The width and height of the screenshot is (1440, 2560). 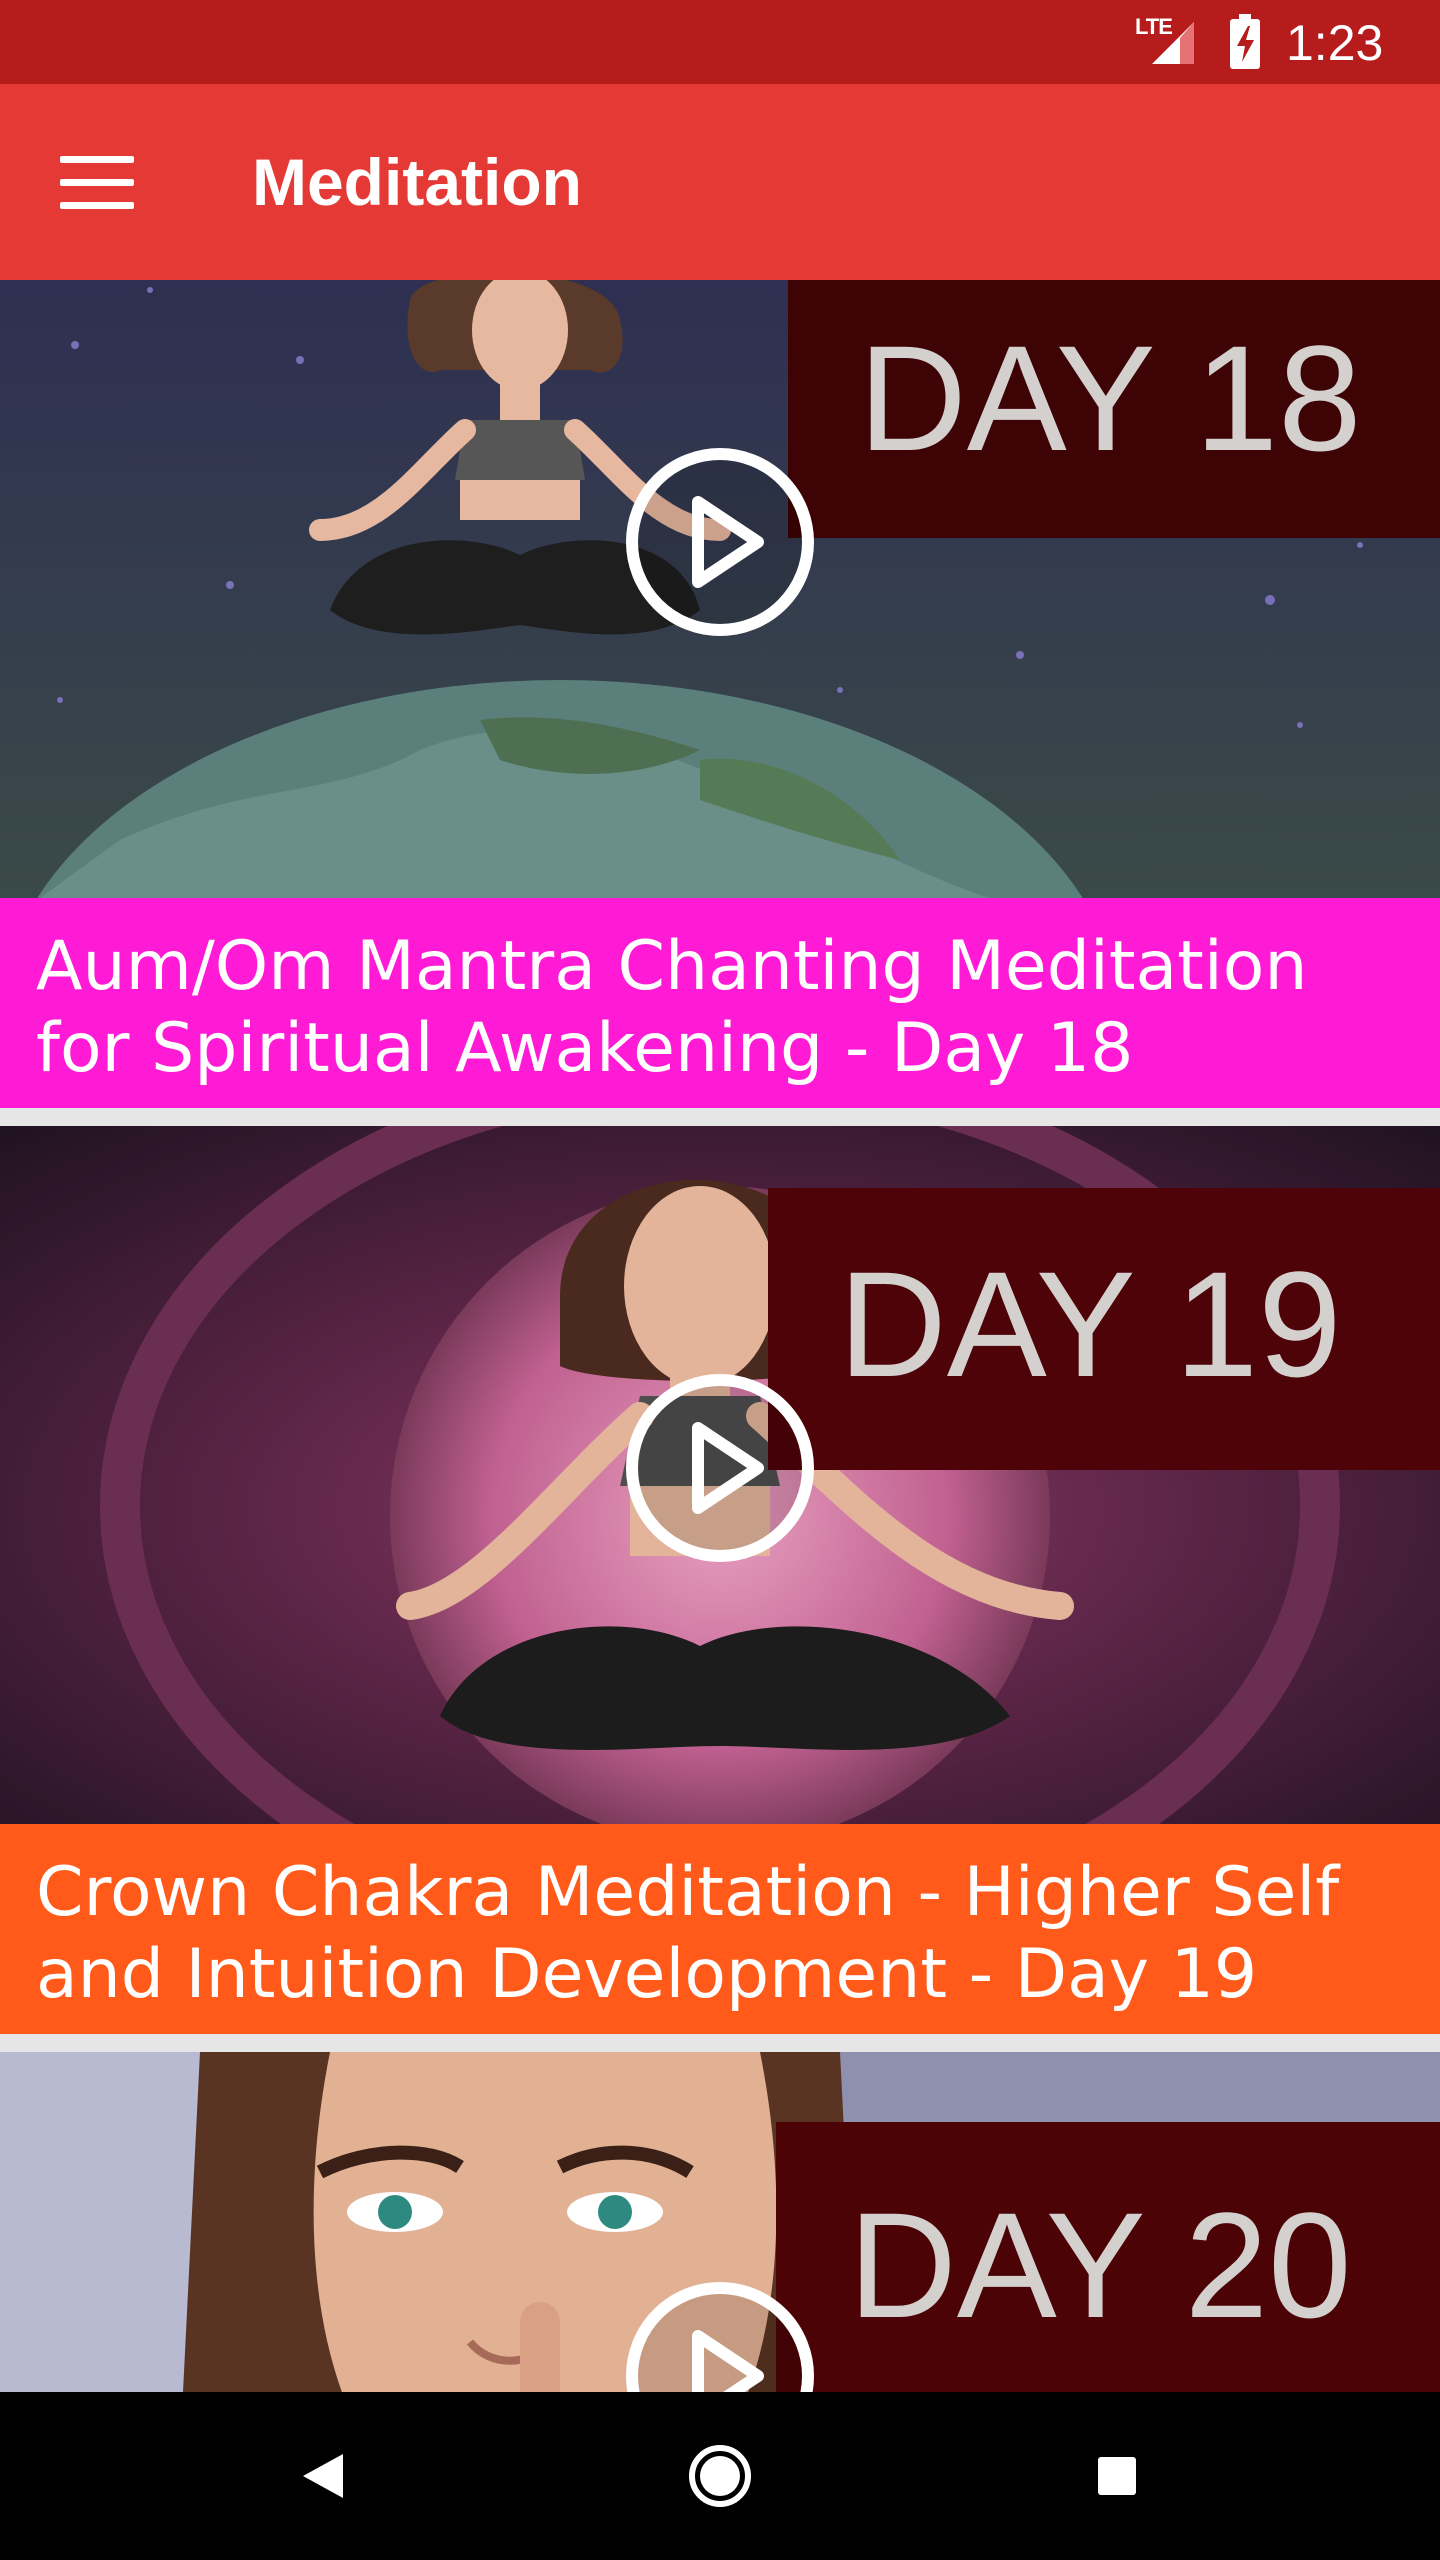 What do you see at coordinates (720, 182) in the screenshot?
I see `app-bar: Meditation` at bounding box center [720, 182].